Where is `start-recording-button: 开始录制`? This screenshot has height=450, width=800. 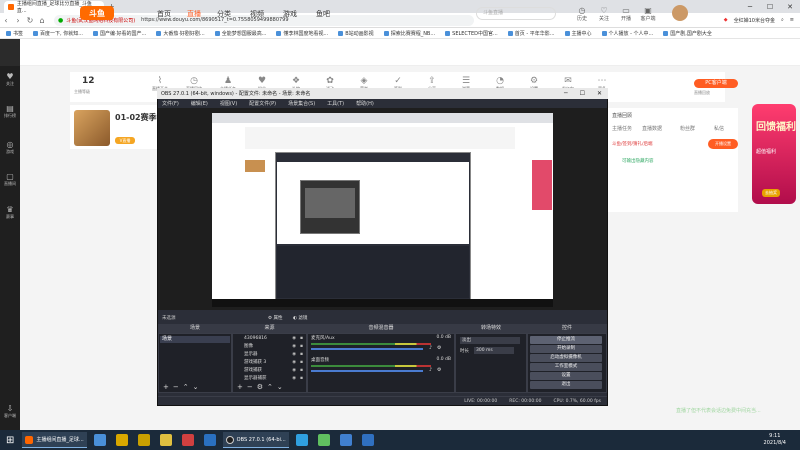 start-recording-button: 开始录制 is located at coordinates (566, 349).